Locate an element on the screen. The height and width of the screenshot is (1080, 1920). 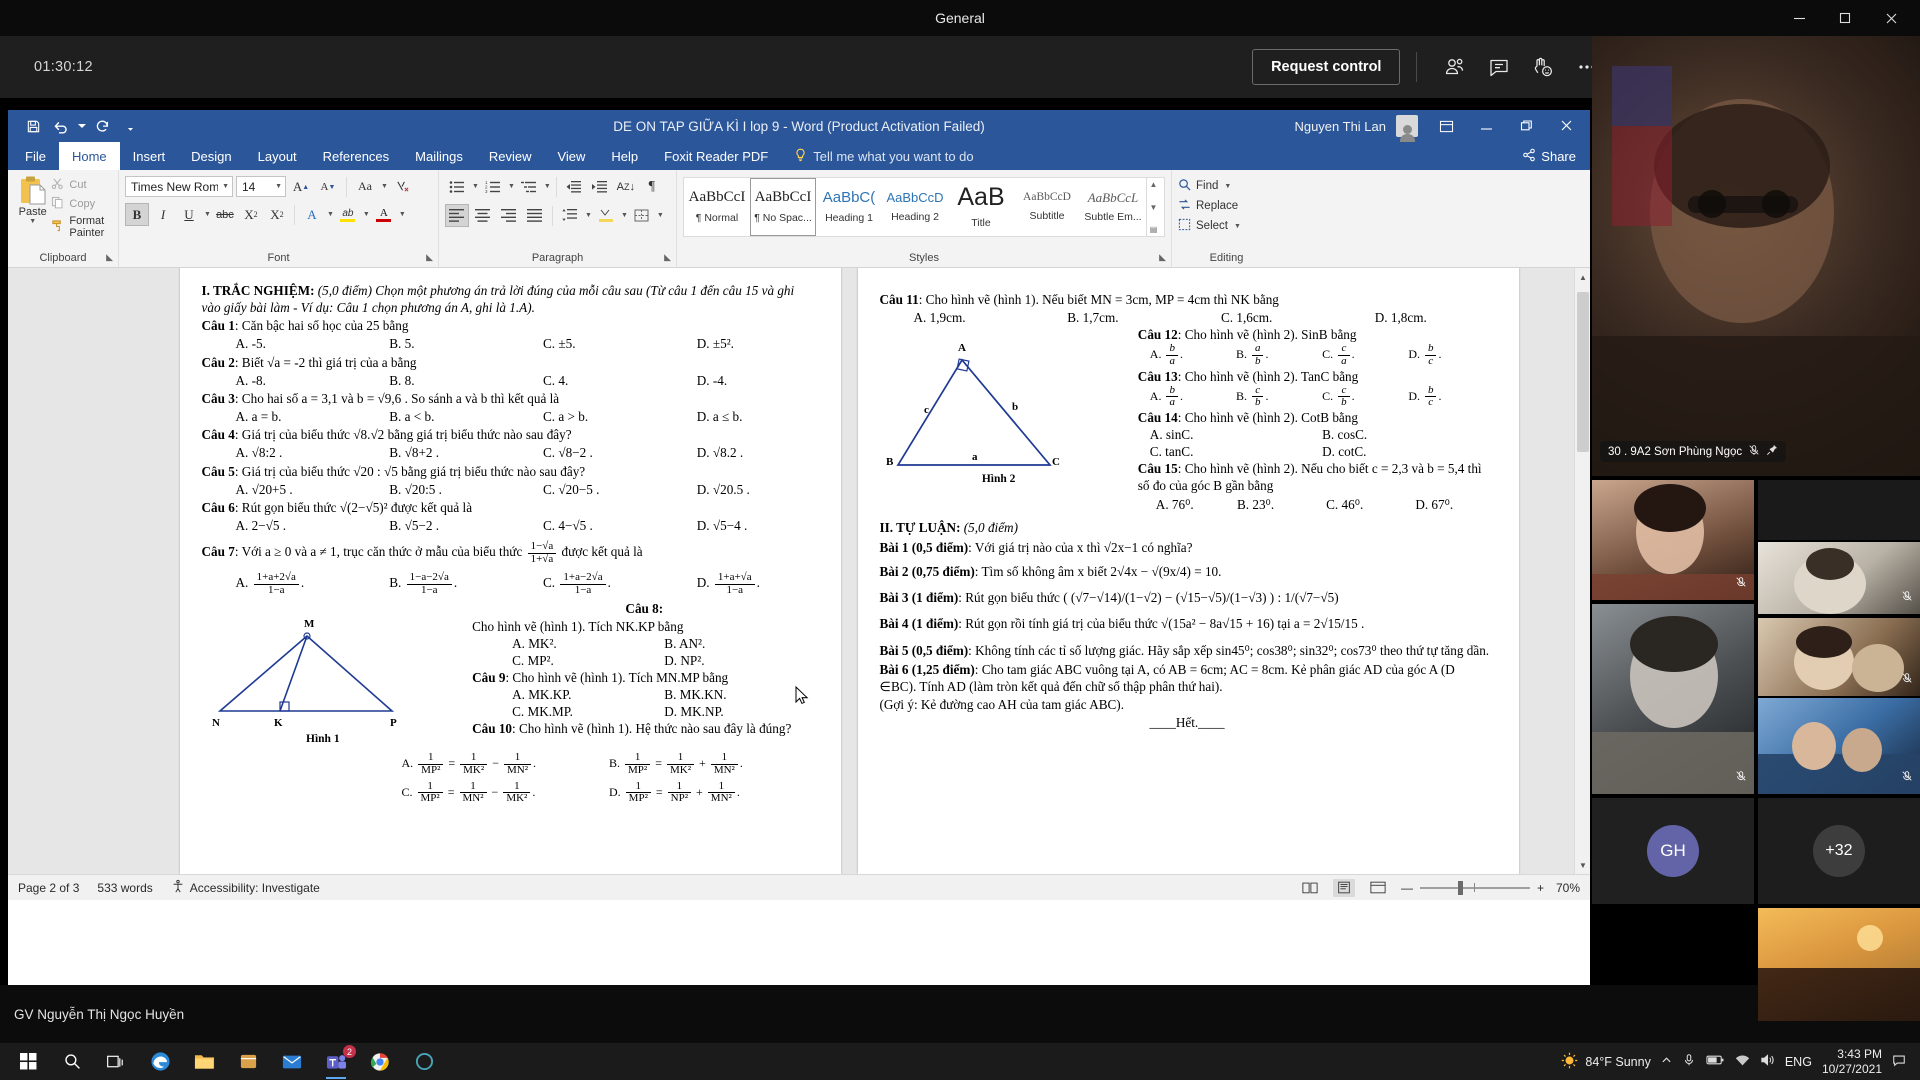
select-button: Select ▼ is located at coordinates (1226, 226).